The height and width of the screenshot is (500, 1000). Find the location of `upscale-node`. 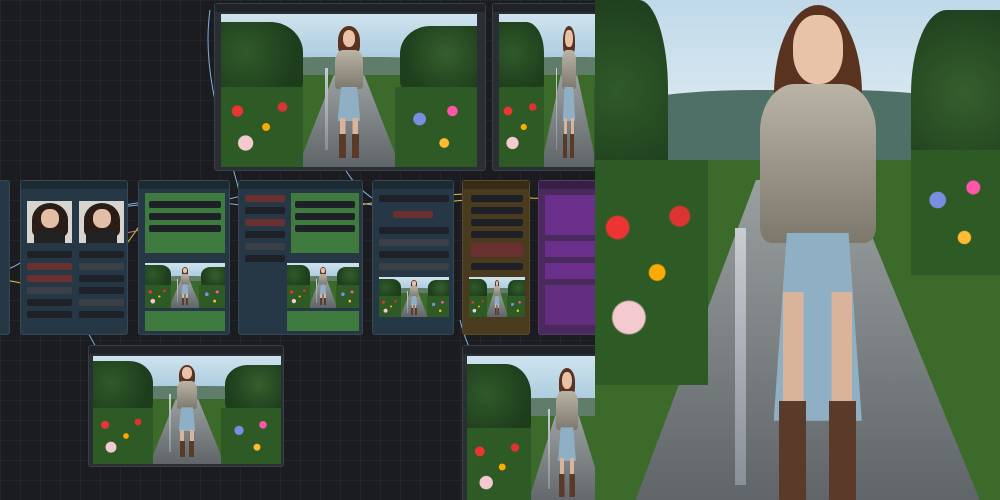

upscale-node is located at coordinates (413, 257).